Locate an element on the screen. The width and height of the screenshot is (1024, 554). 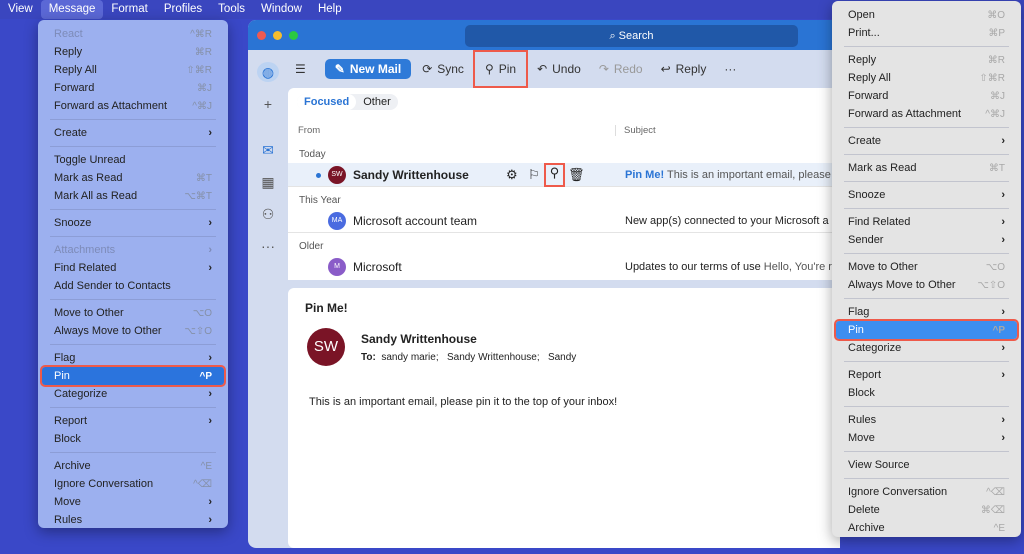
pin-button: ⚲ Pin is located at coordinates (500, 69).